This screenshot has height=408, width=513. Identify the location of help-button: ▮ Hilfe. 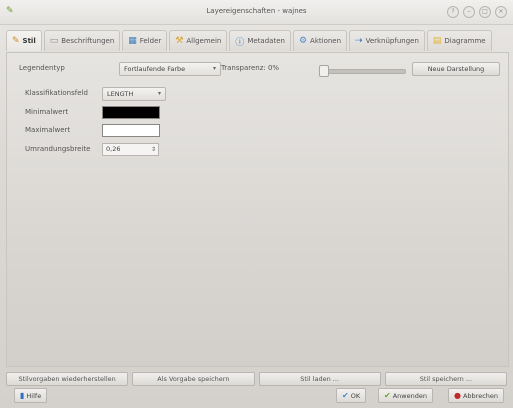
(31, 395).